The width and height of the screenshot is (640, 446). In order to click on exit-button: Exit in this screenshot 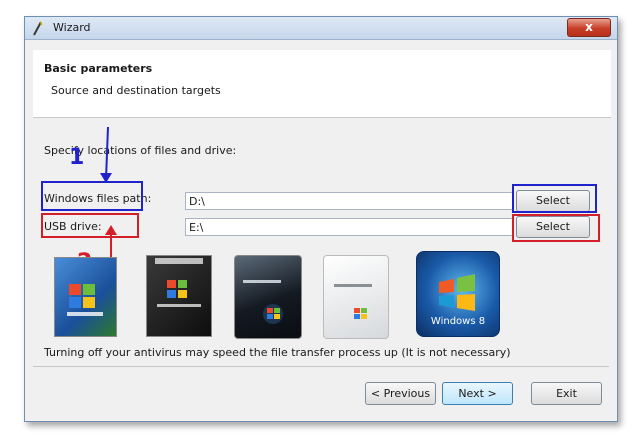, I will do `click(566, 393)`.